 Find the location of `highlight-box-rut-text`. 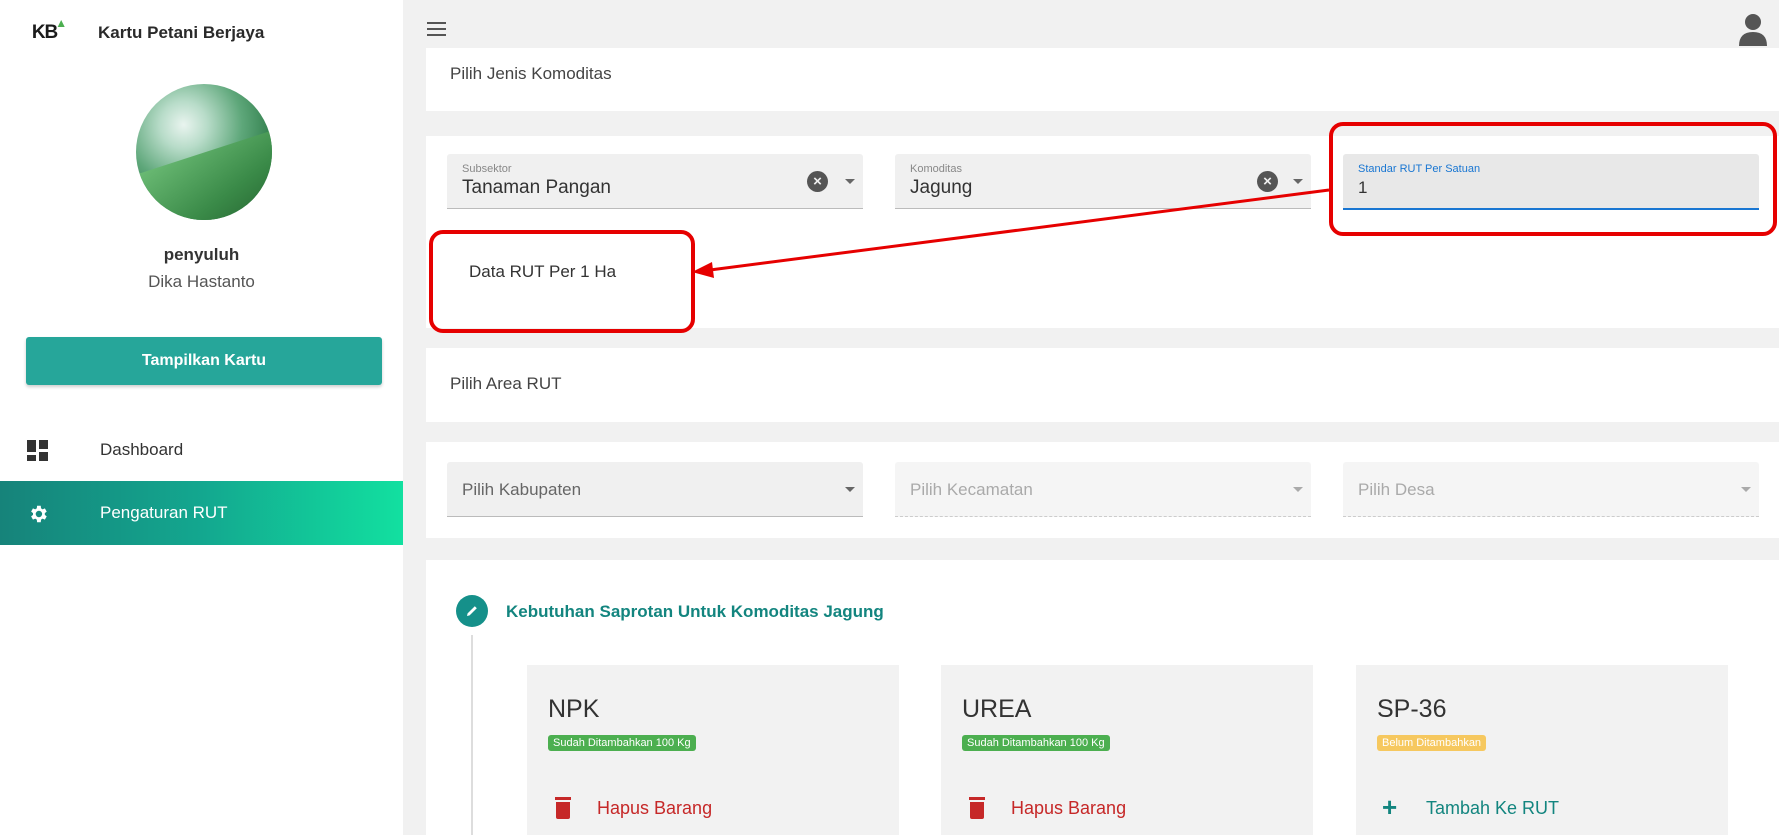

highlight-box-rut-text is located at coordinates (562, 281).